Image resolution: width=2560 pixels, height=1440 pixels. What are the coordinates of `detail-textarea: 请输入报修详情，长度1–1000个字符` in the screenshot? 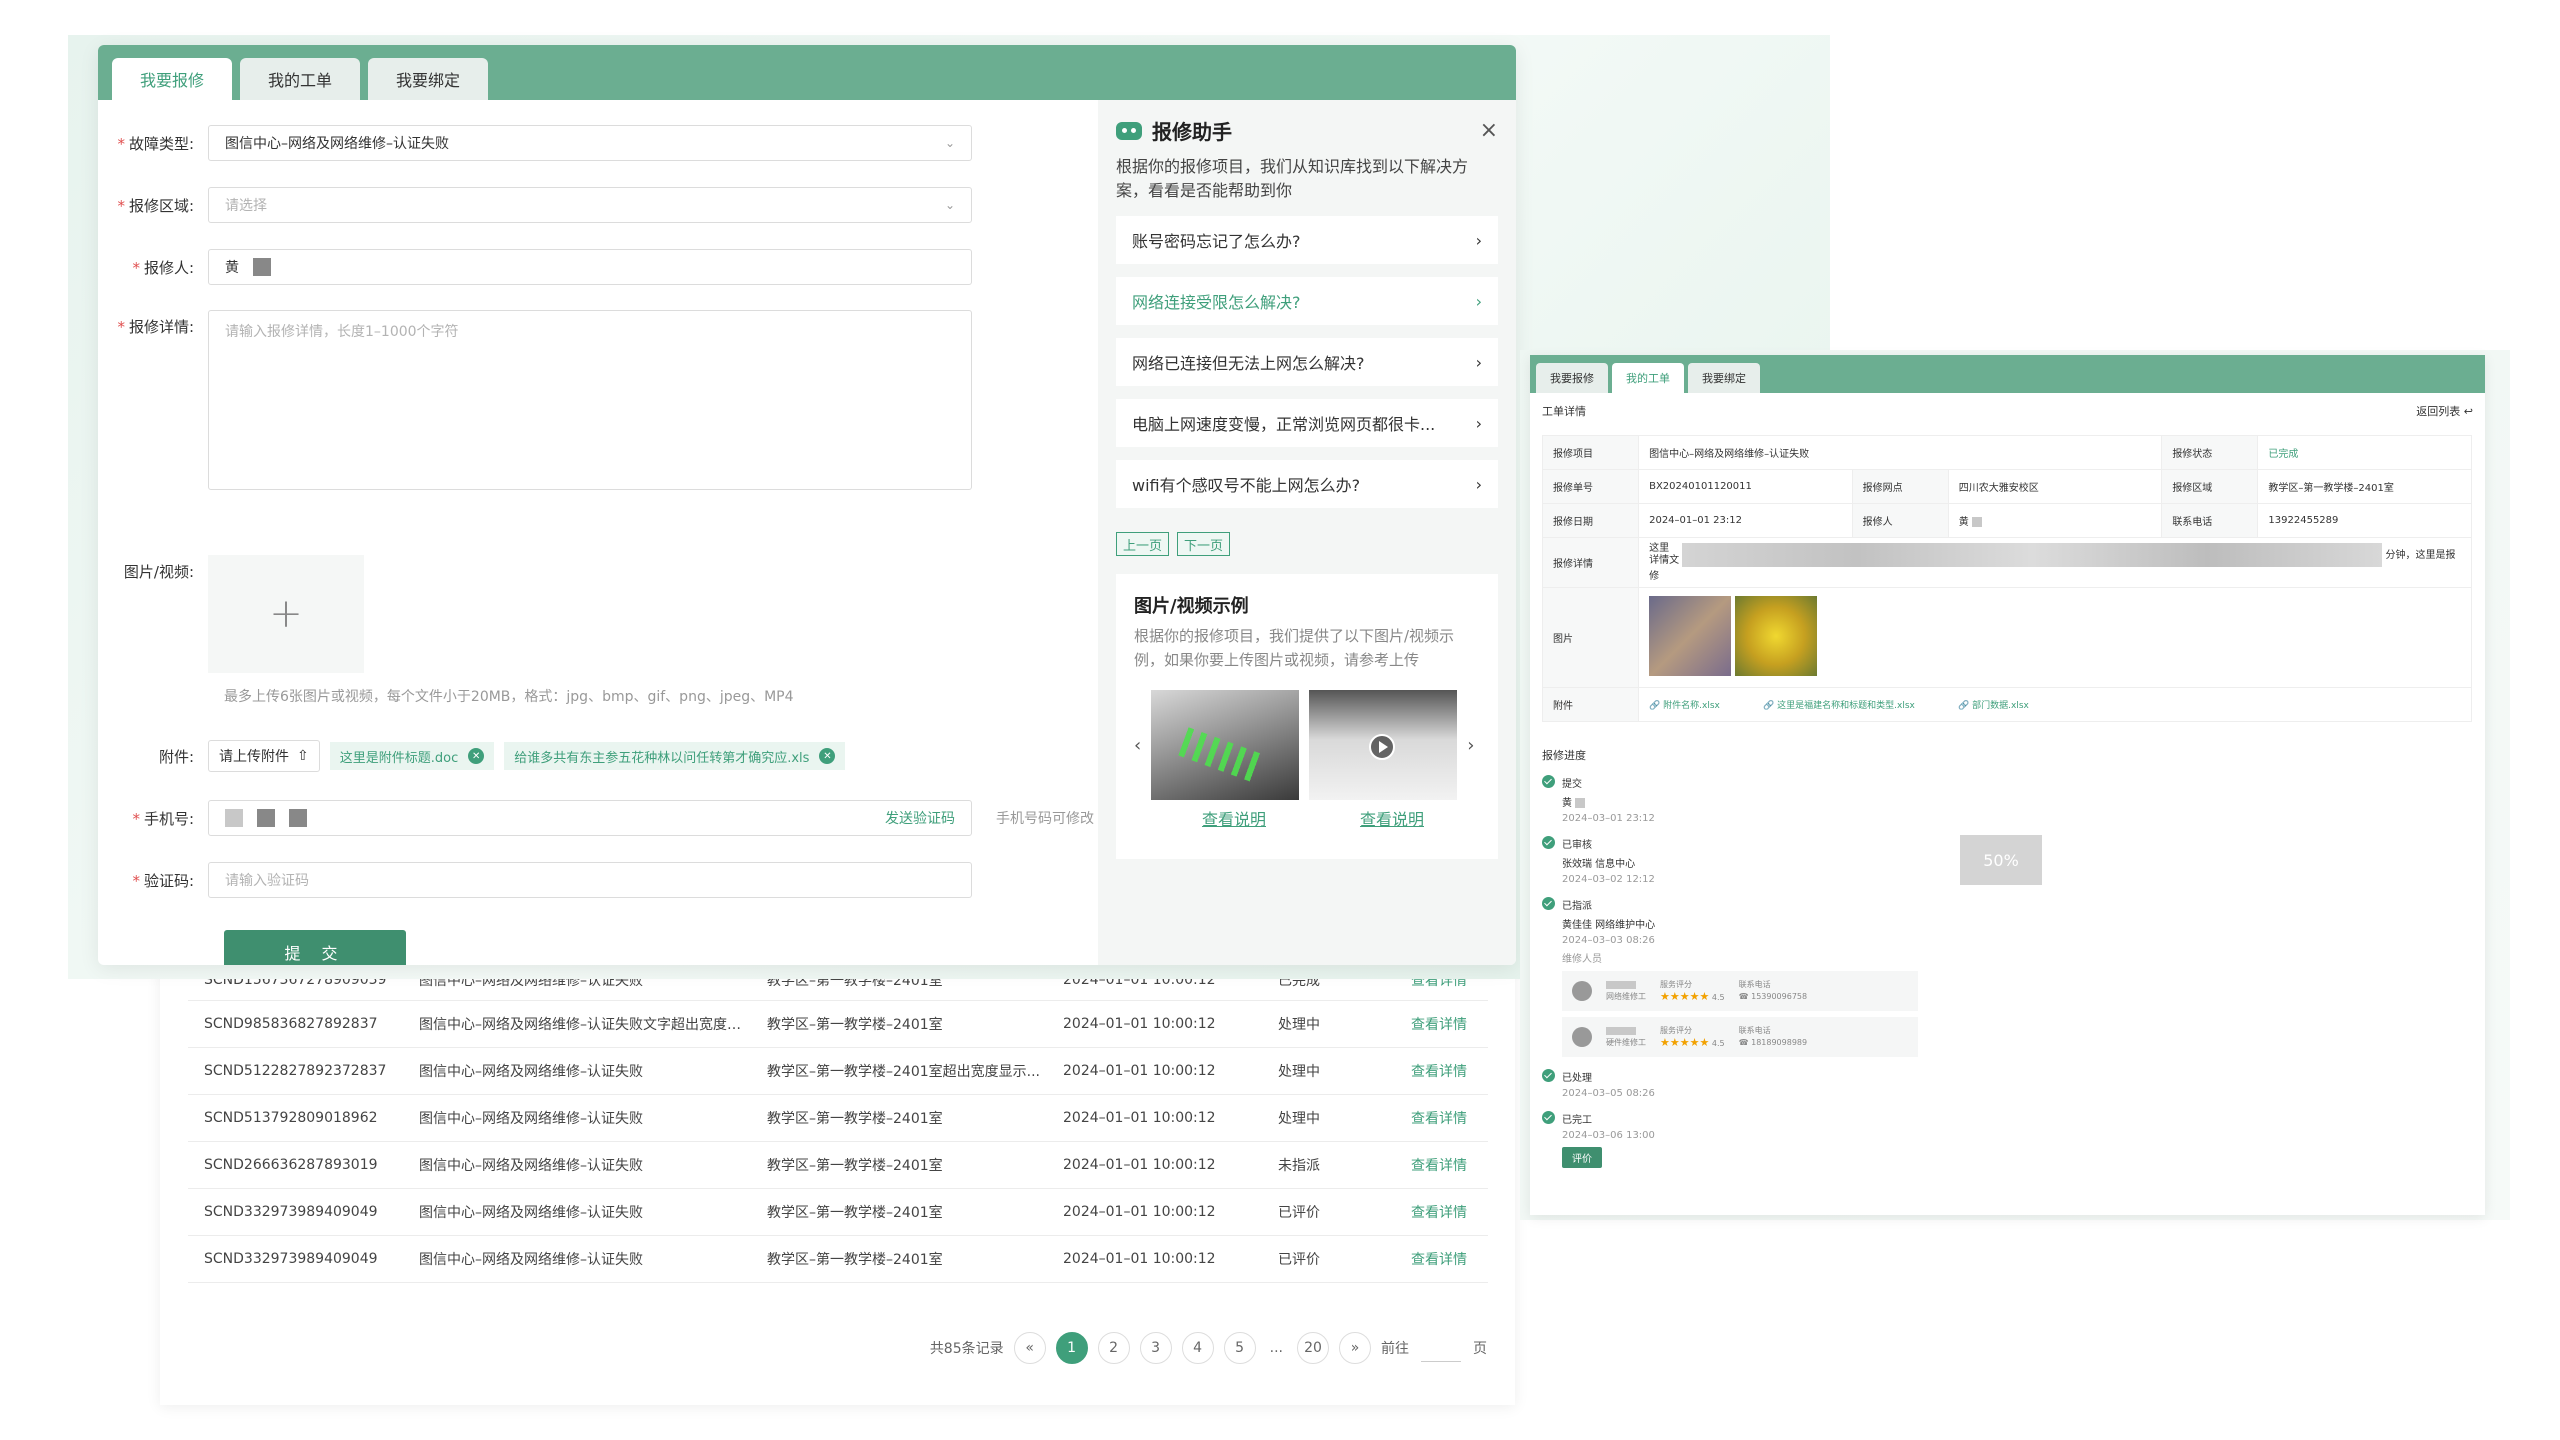 It's located at (590, 400).